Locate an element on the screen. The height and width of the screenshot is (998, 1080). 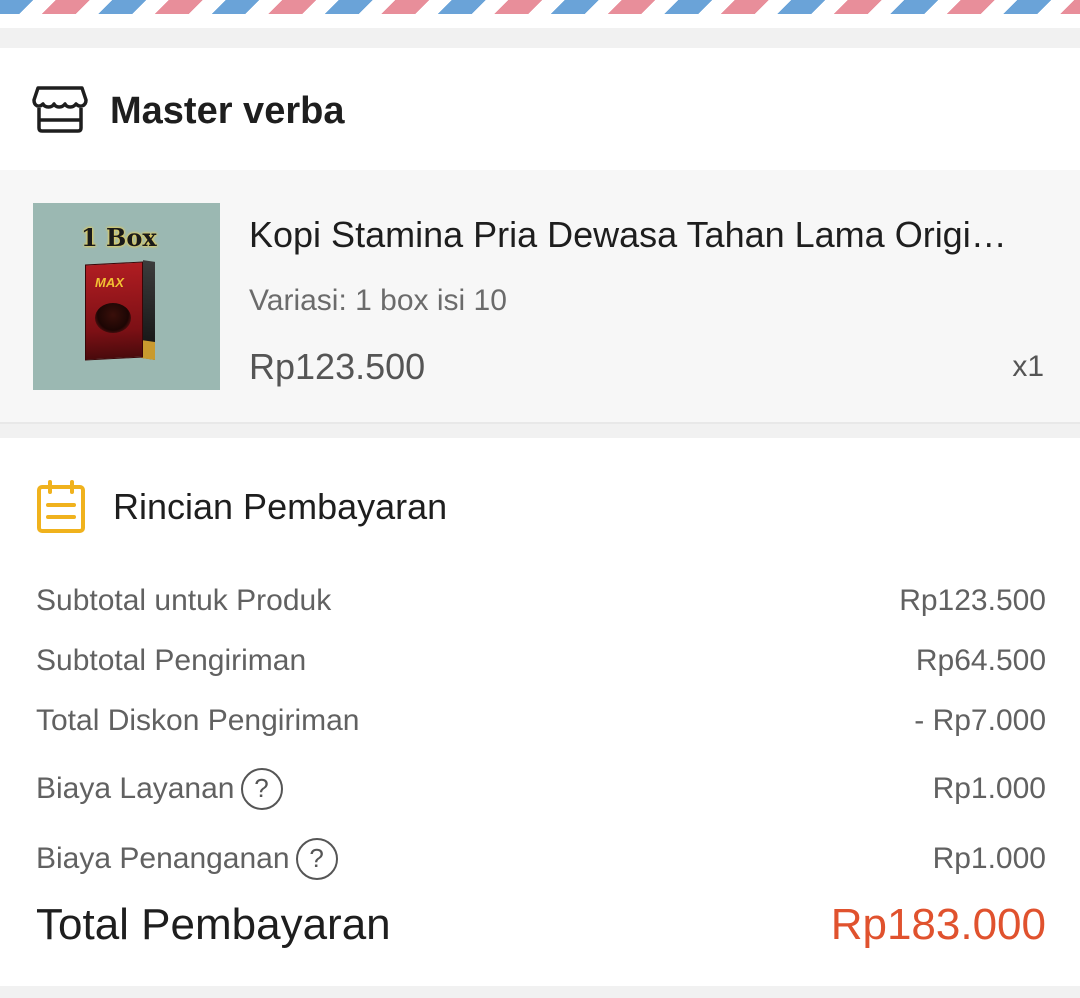
line-shipping-discount: Total Diskon Pengiriman - Rp7.000 is located at coordinates (541, 724).